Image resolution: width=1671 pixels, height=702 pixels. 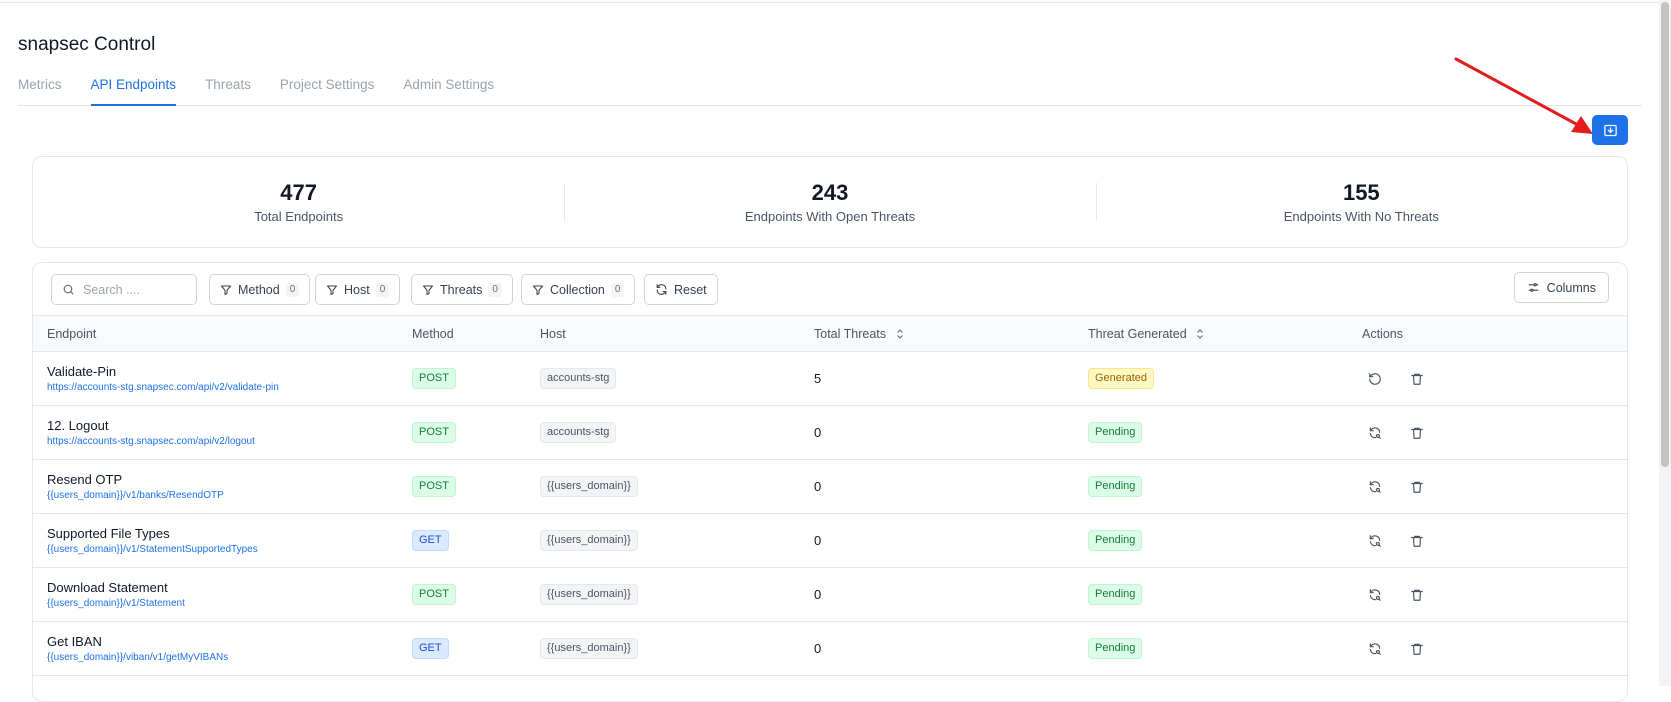 What do you see at coordinates (830, 216) in the screenshot?
I see `stat-label: Endpoints With Open Threats` at bounding box center [830, 216].